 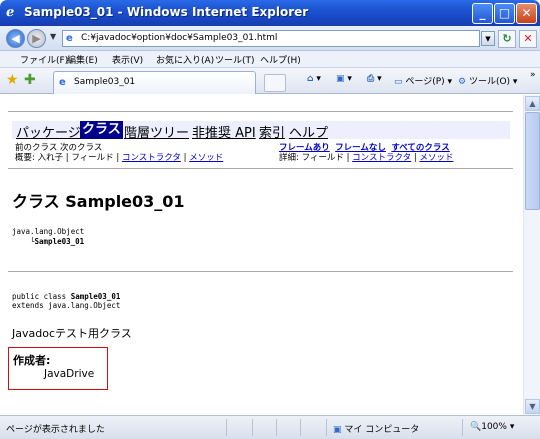 What do you see at coordinates (528, 39) in the screenshot?
I see `stop-button: ✕` at bounding box center [528, 39].